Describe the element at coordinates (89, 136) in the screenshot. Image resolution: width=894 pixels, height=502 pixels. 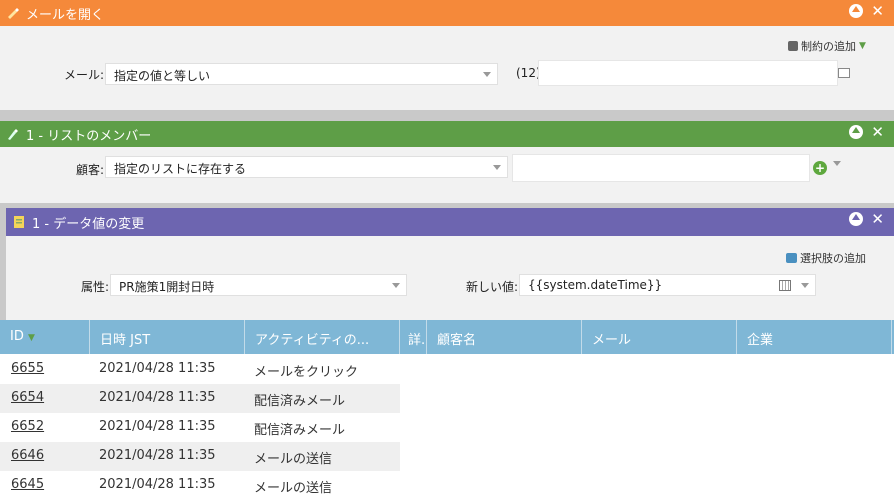
I see `list-member-title: 1 - リストのメンバー` at that location.